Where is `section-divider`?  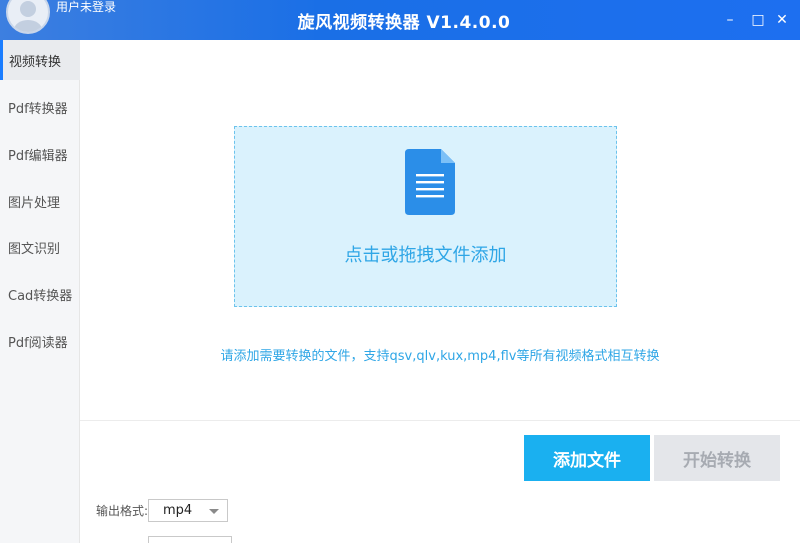
section-divider is located at coordinates (440, 420).